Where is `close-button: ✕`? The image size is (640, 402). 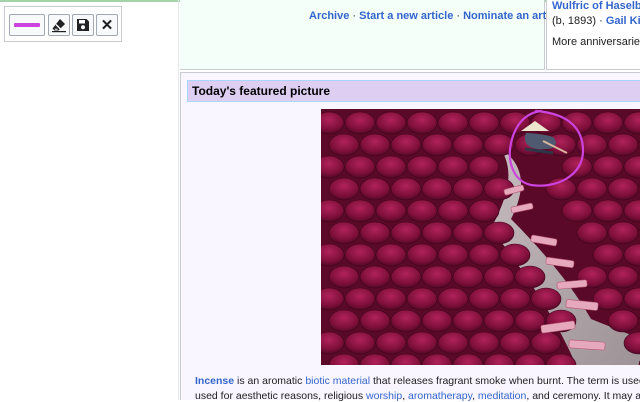
close-button: ✕ is located at coordinates (107, 25).